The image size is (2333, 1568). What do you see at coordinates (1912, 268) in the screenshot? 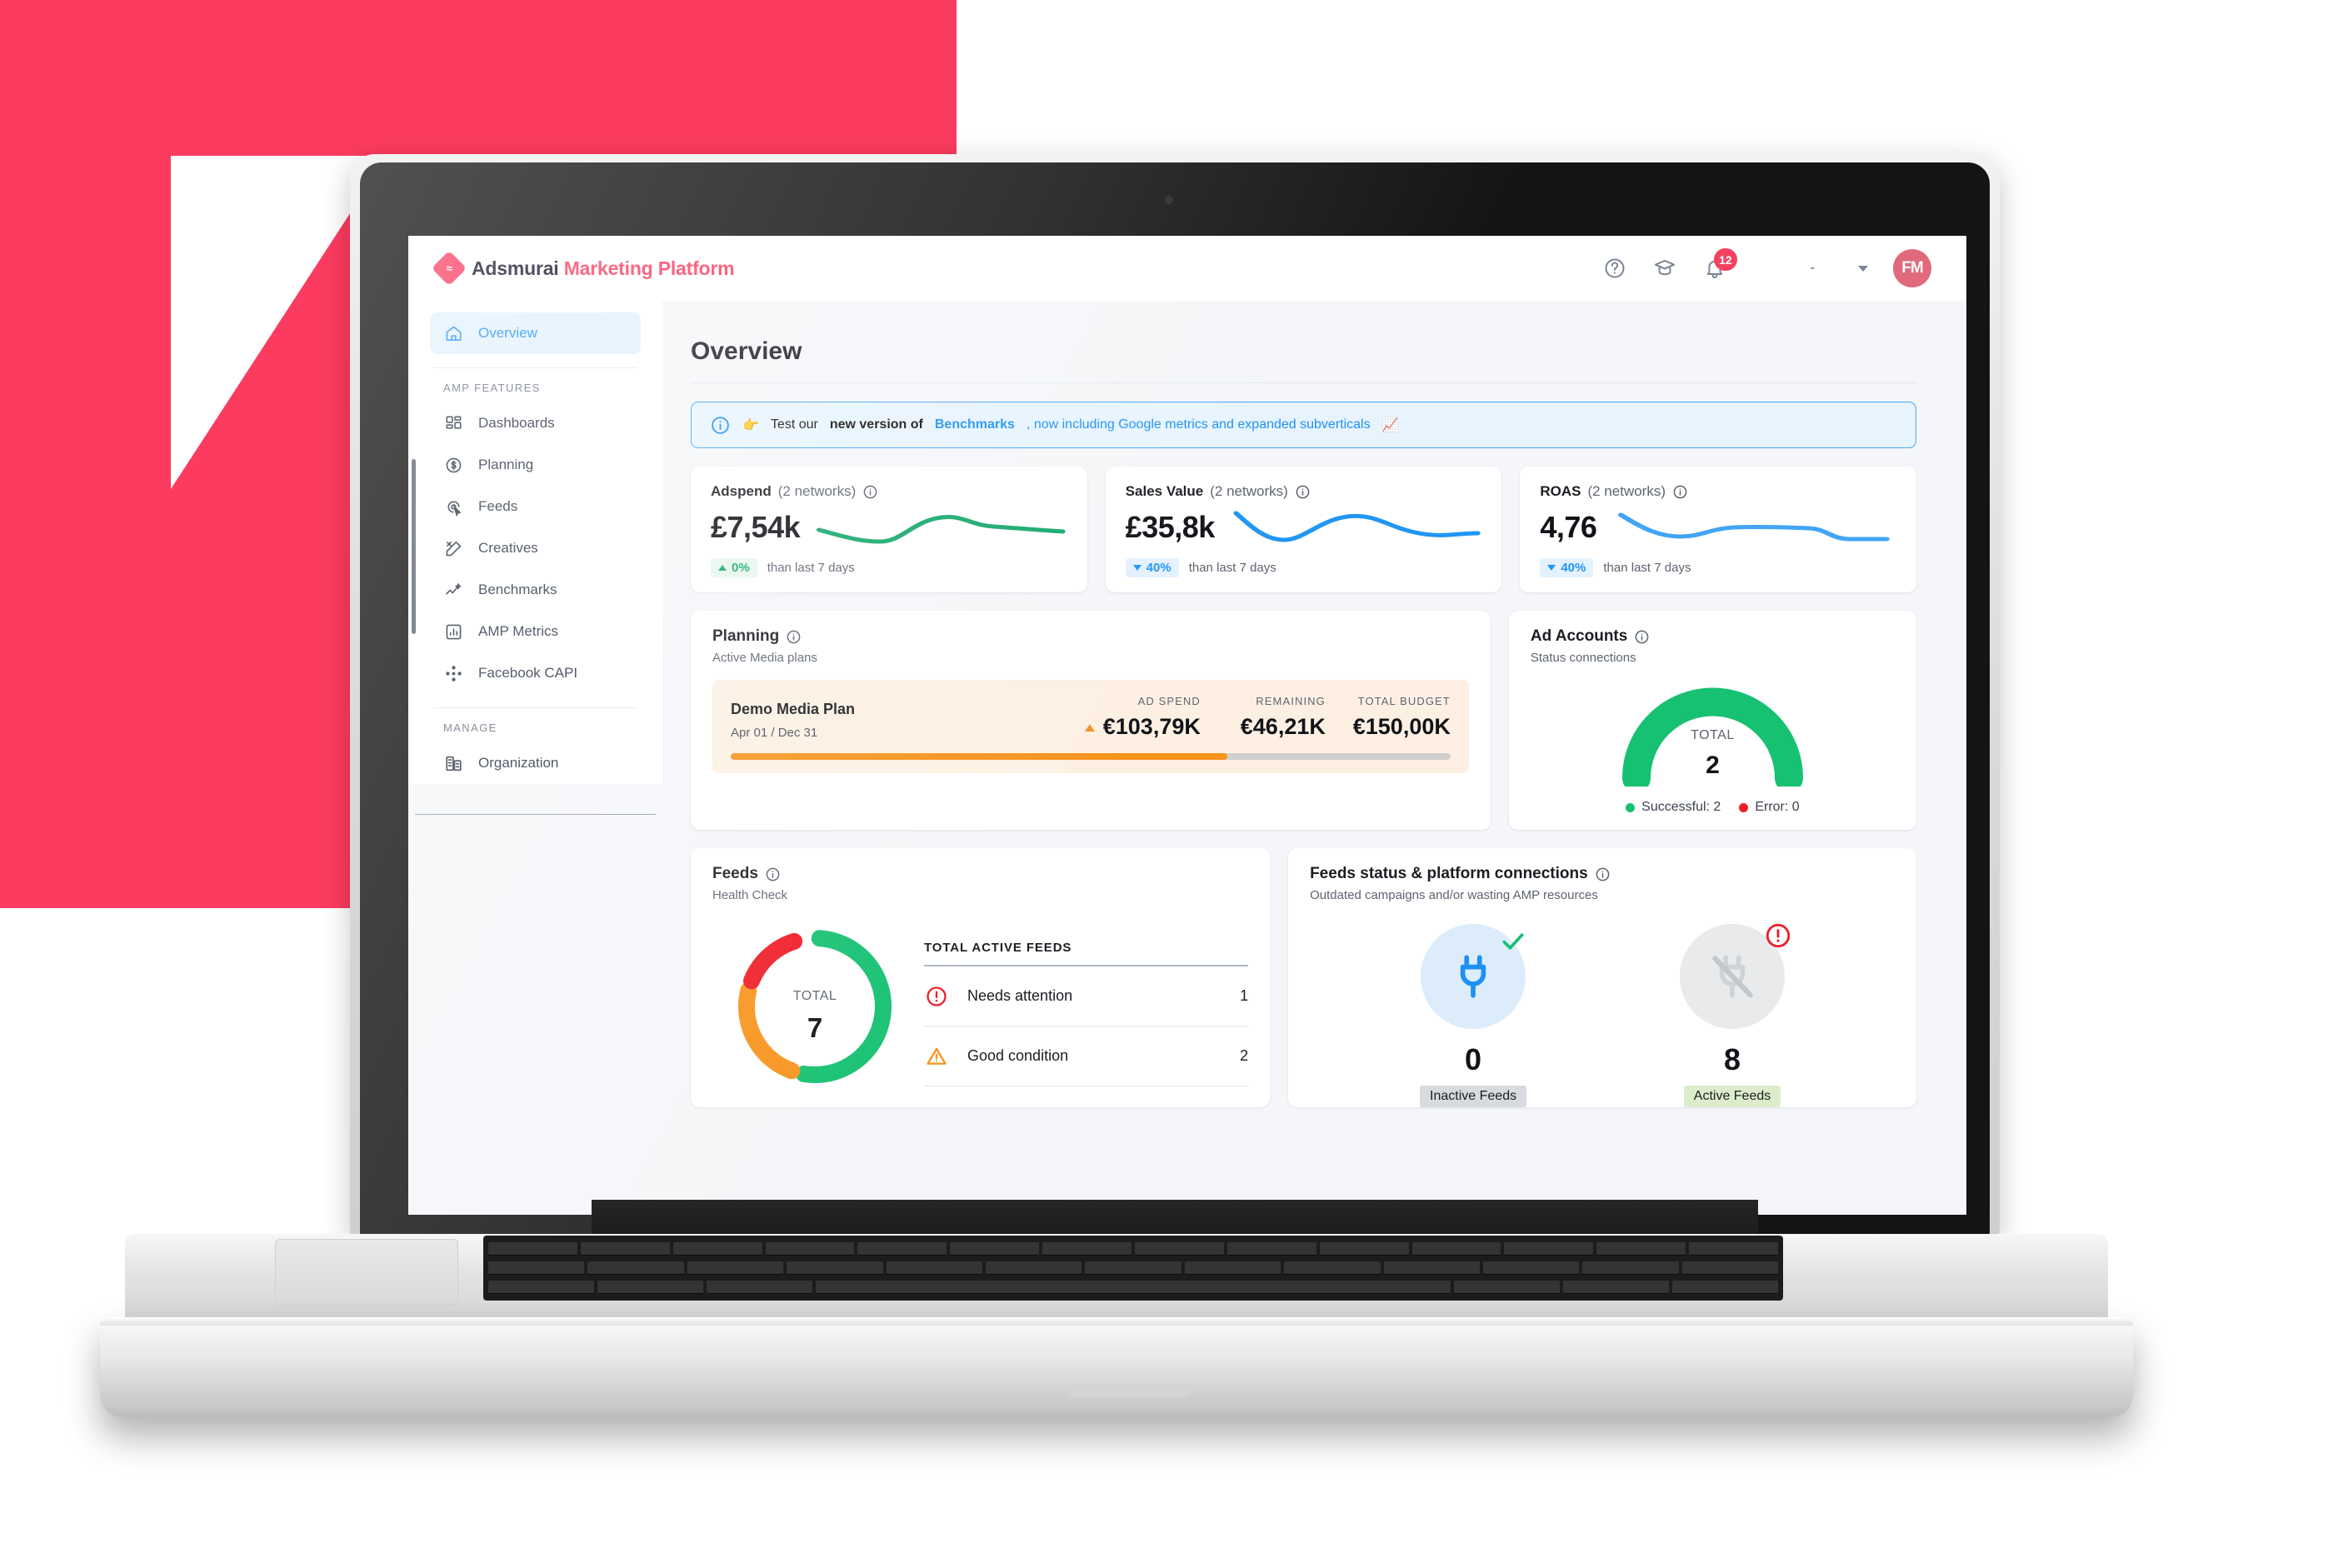
I see `avatar: FM` at bounding box center [1912, 268].